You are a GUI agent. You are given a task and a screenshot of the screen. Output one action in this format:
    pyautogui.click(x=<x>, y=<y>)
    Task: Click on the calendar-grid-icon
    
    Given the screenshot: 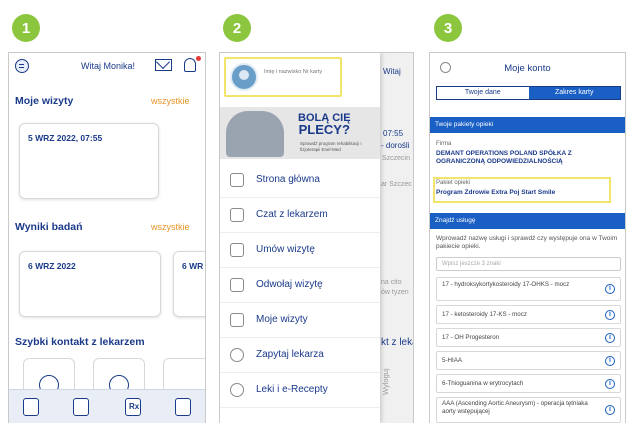 What is the action you would take?
    pyautogui.click(x=81, y=407)
    